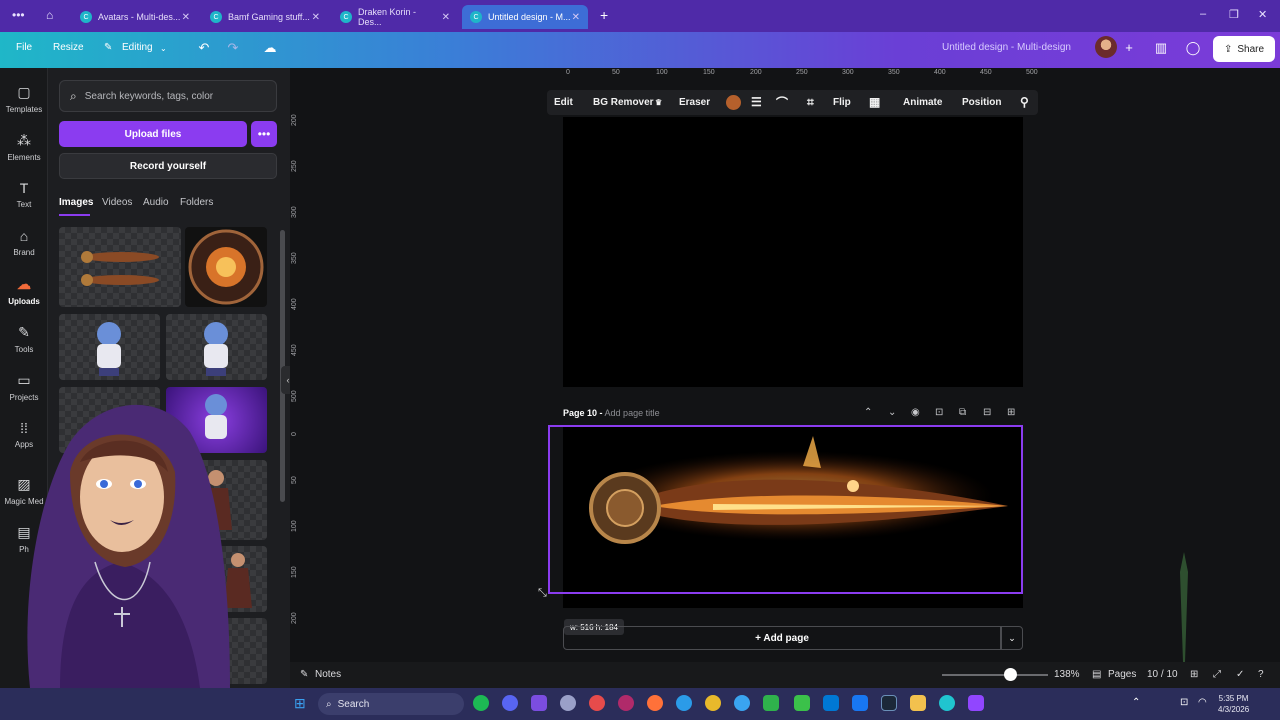  What do you see at coordinates (563, 102) in the screenshot?
I see `edit-button: Edit` at bounding box center [563, 102].